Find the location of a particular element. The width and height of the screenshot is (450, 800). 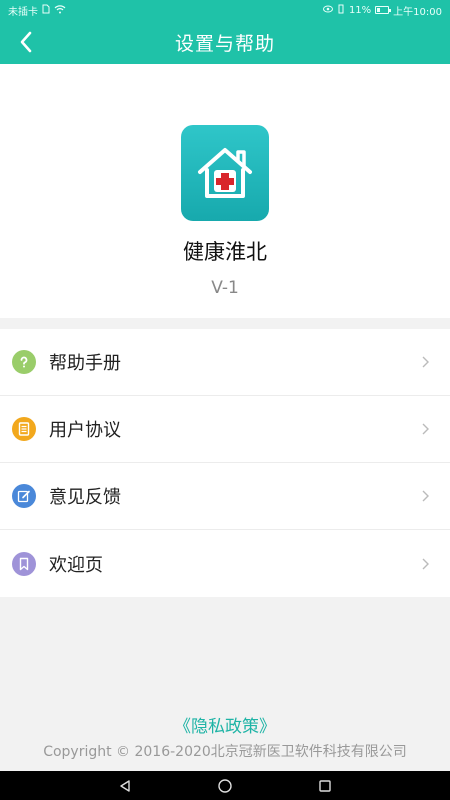

status-left: 未插卡 is located at coordinates (37, 10).